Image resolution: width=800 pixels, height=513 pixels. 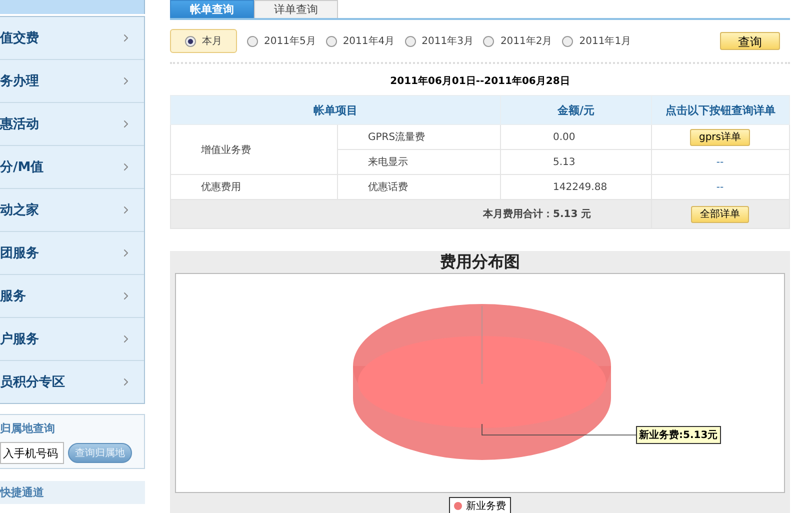 I want to click on column-header: 帐单项目, so click(x=335, y=110).